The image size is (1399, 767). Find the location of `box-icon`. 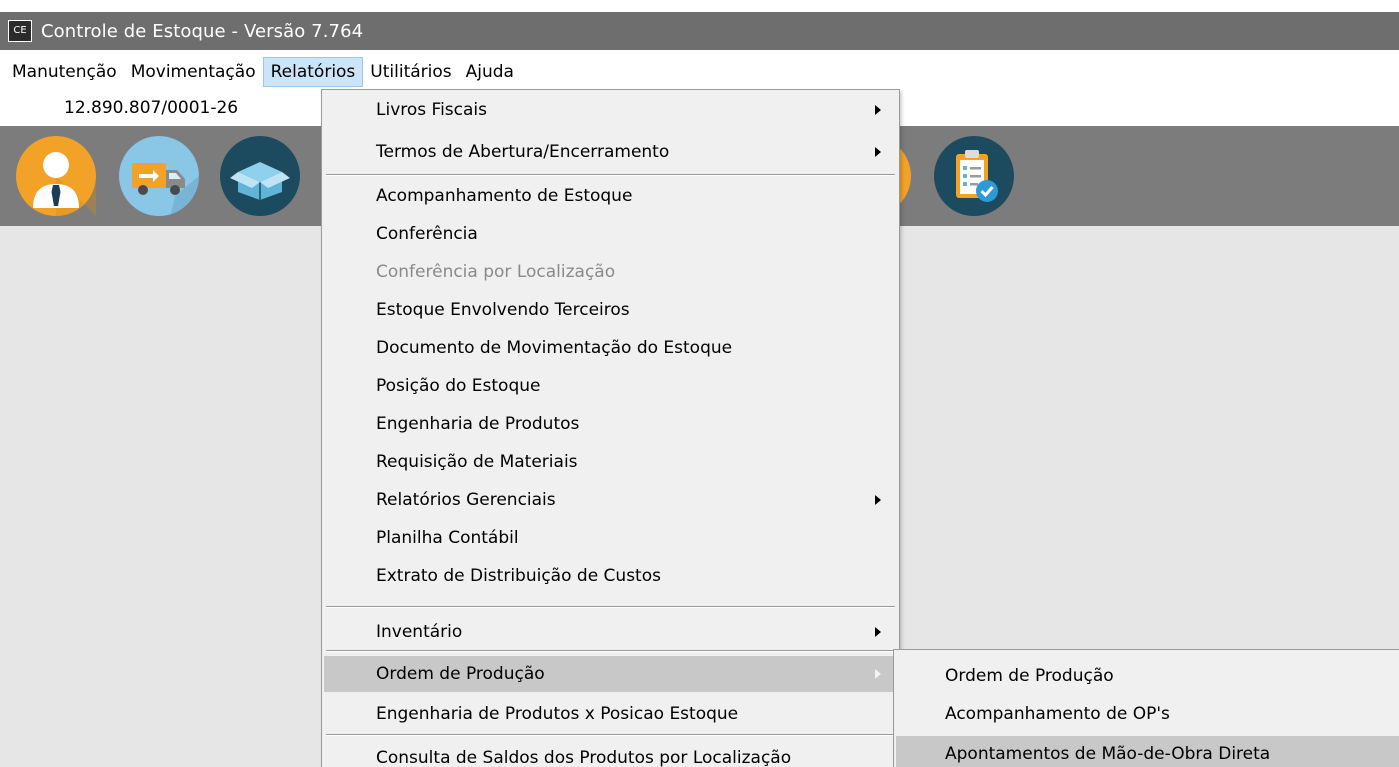

box-icon is located at coordinates (260, 176).